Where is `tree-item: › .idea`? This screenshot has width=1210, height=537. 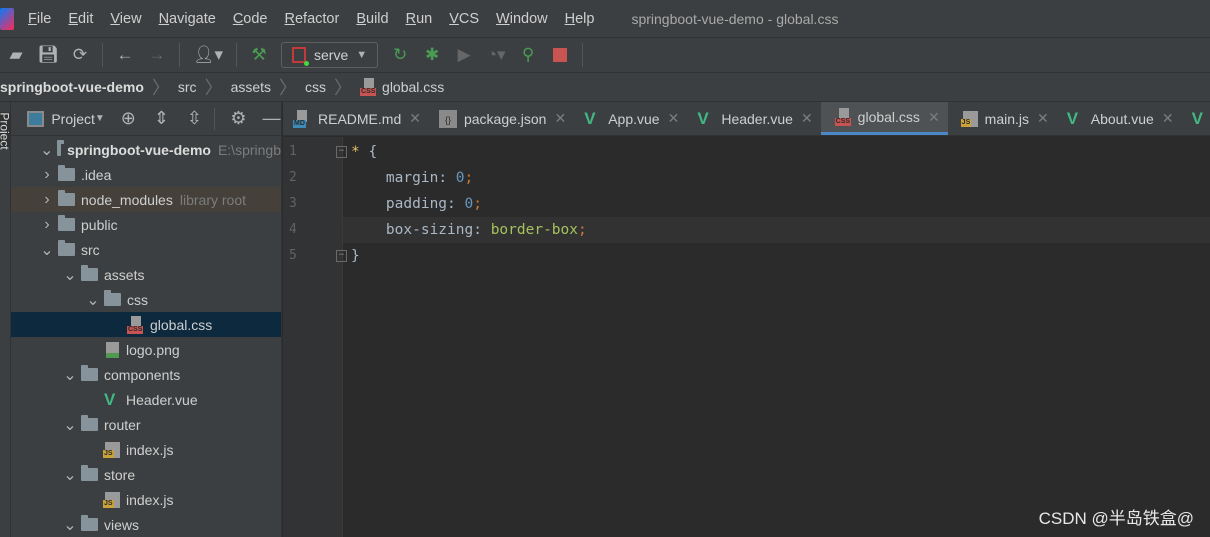 tree-item: › .idea is located at coordinates (146, 174).